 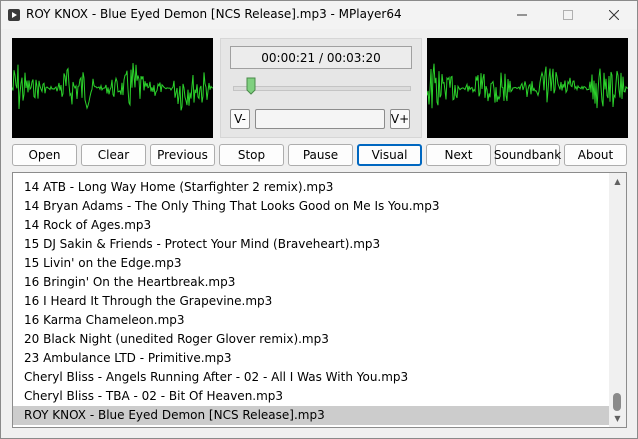 What do you see at coordinates (522, 15) in the screenshot?
I see `minimize-icon` at bounding box center [522, 15].